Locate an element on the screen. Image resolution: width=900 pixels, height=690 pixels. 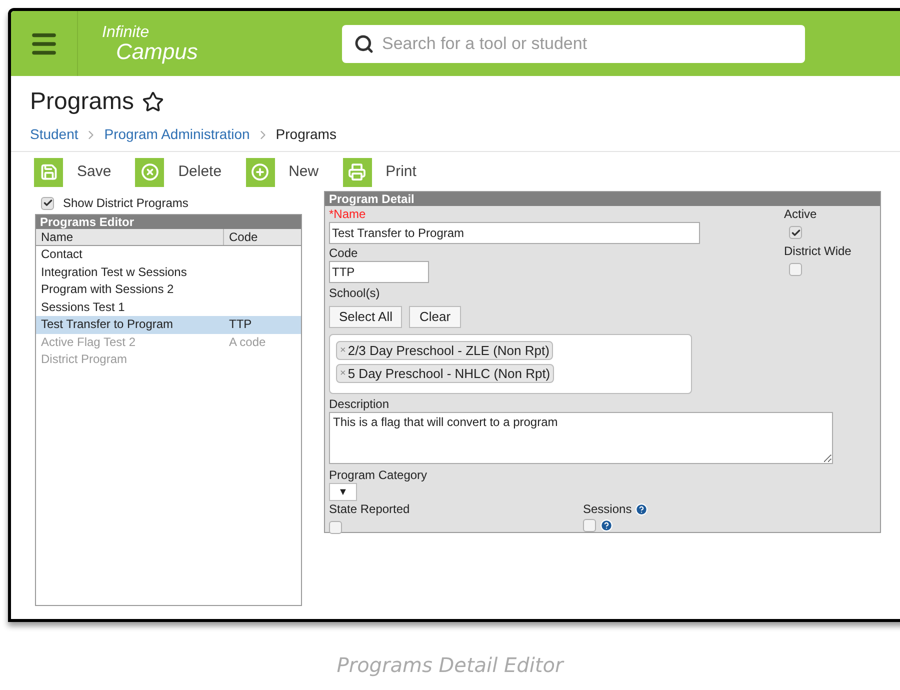
save-icon is located at coordinates (48, 172).